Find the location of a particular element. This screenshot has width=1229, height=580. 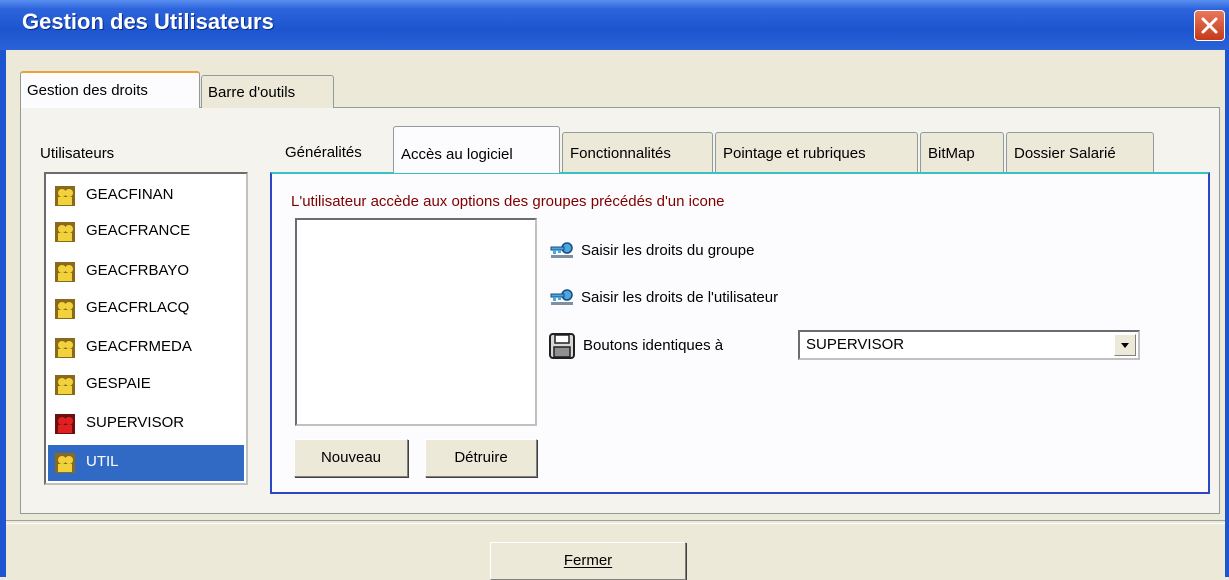

dropdown-button is located at coordinates (1125, 345).